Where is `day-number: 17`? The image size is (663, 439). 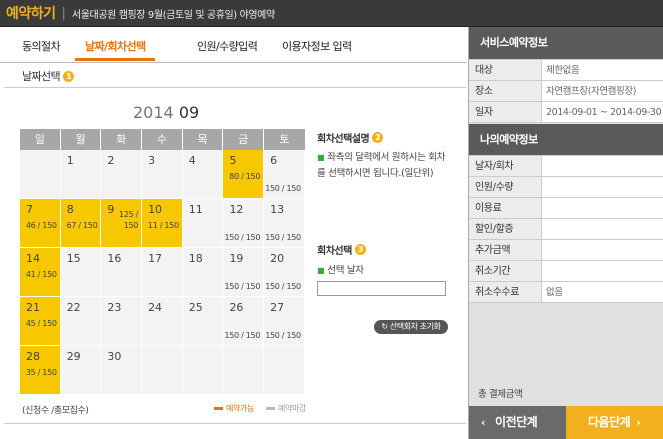
day-number: 17 is located at coordinates (155, 258).